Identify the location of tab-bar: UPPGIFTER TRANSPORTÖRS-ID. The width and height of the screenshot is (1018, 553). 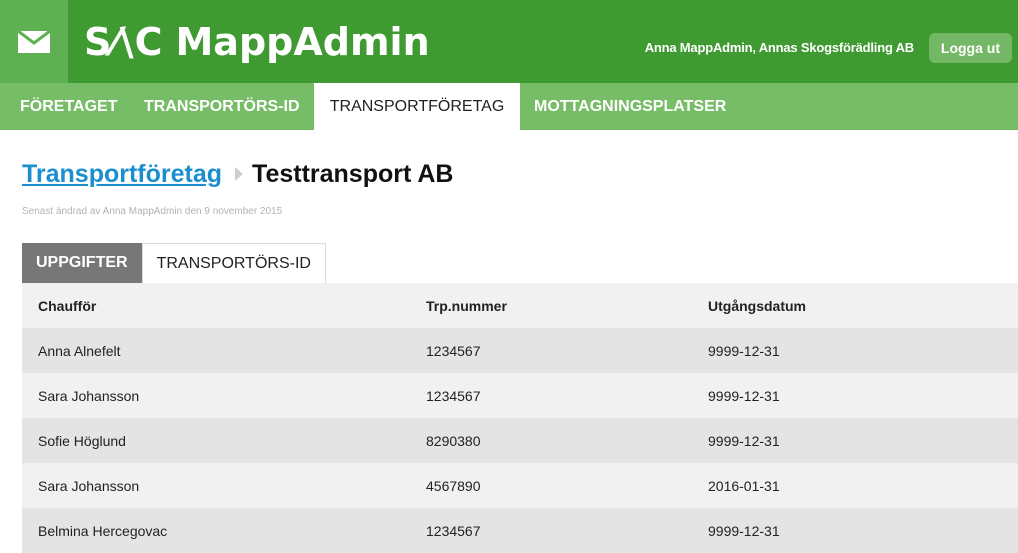
(174, 263).